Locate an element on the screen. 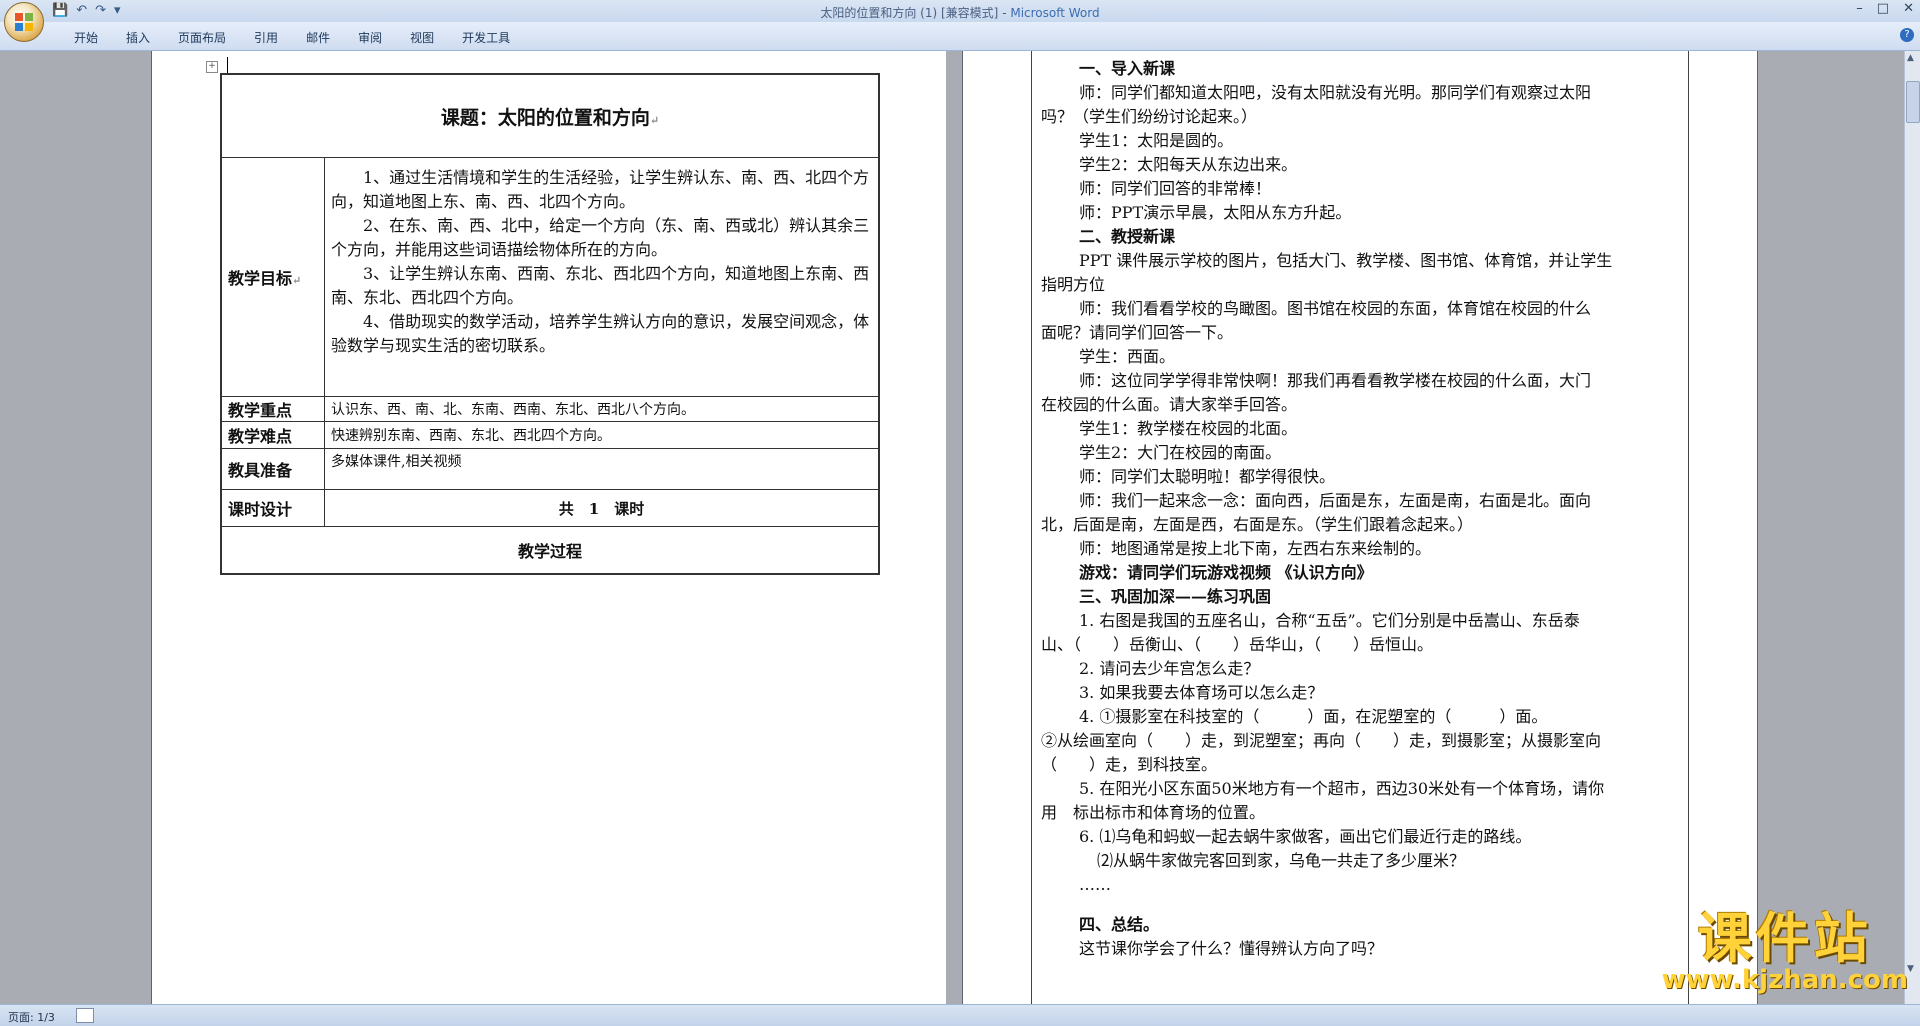 Image resolution: width=1920 pixels, height=1026 pixels. text-line: 师：我们看看学校的鸟瞰图。图书馆在校园的东面，体育馆在校园的什么 is located at coordinates (1335, 308).